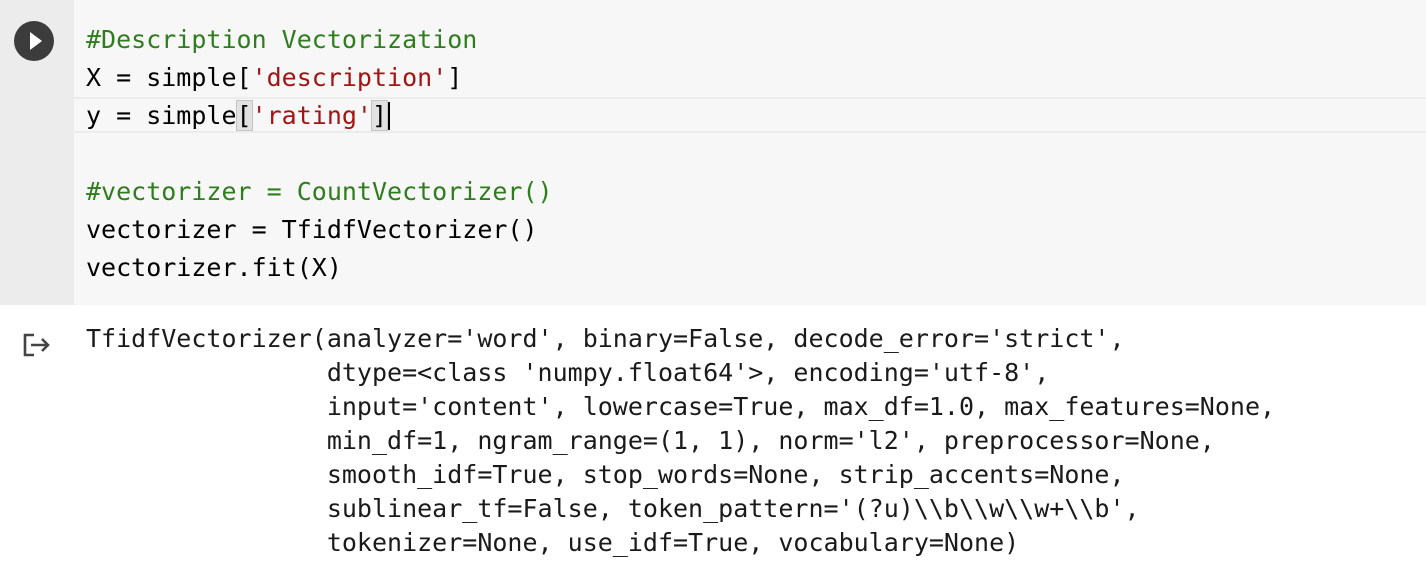 The image size is (1426, 576). I want to click on run-cell-button, so click(34, 41).